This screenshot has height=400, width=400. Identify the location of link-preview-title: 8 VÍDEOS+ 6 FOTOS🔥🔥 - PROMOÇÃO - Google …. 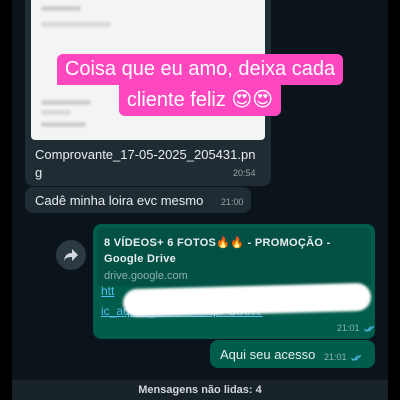
(217, 251).